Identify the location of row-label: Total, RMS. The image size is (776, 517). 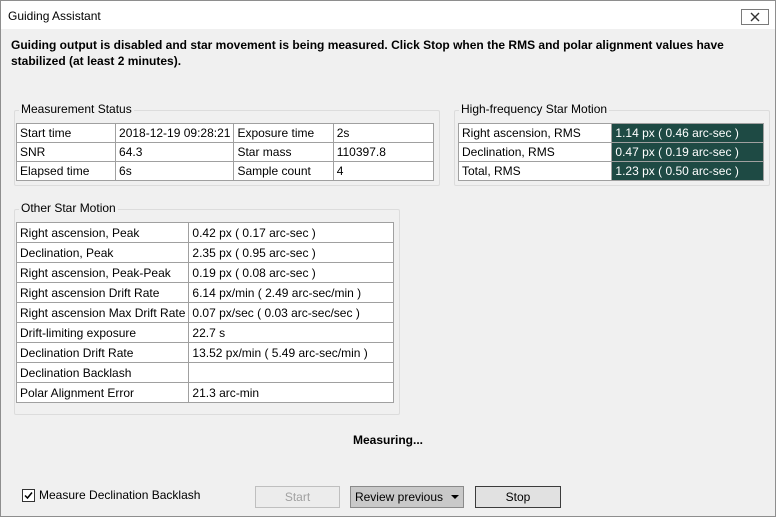
(535, 171).